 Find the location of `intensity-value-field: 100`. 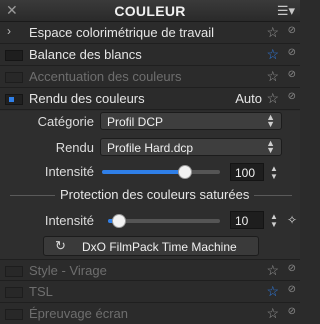

intensity-value-field: 100 is located at coordinates (247, 172).